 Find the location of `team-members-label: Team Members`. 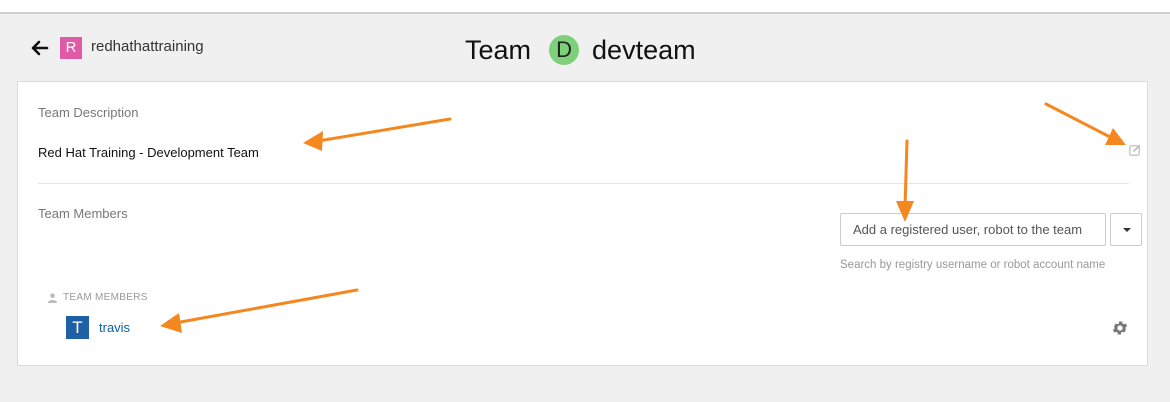

team-members-label: Team Members is located at coordinates (83, 213).